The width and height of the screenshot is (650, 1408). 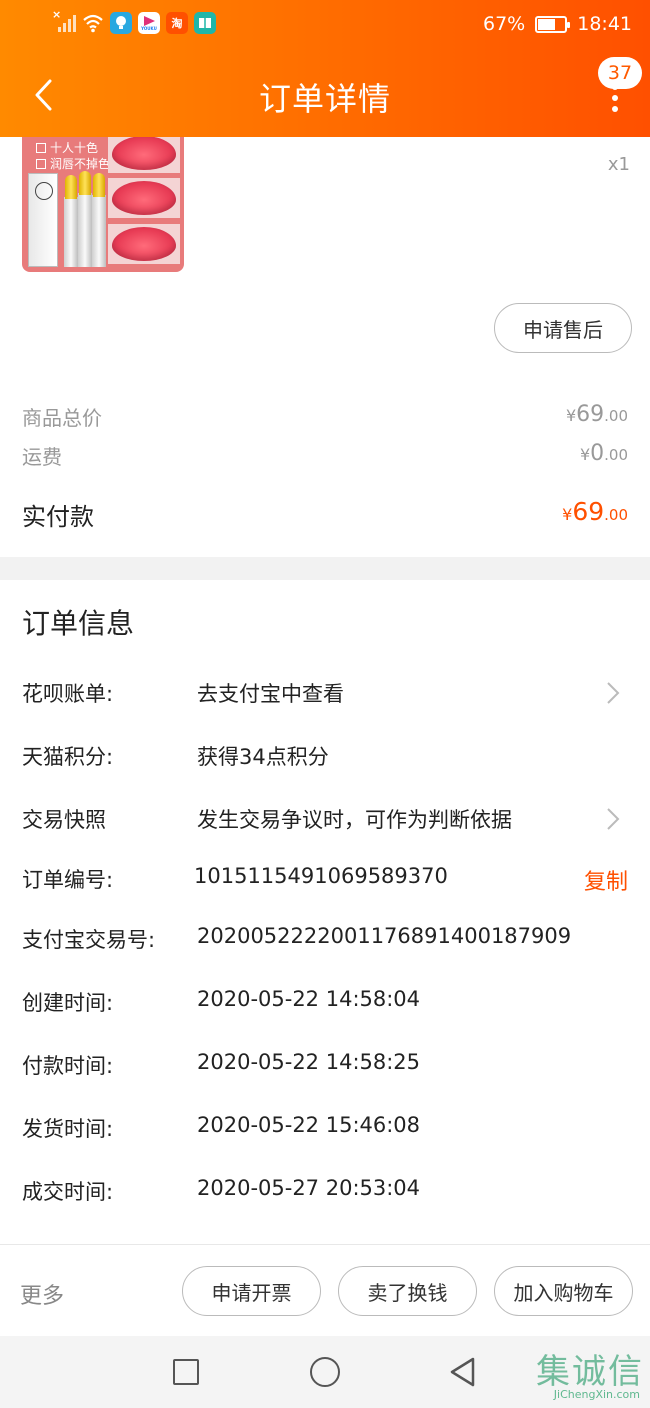 What do you see at coordinates (462, 1372) in the screenshot?
I see `back-icon` at bounding box center [462, 1372].